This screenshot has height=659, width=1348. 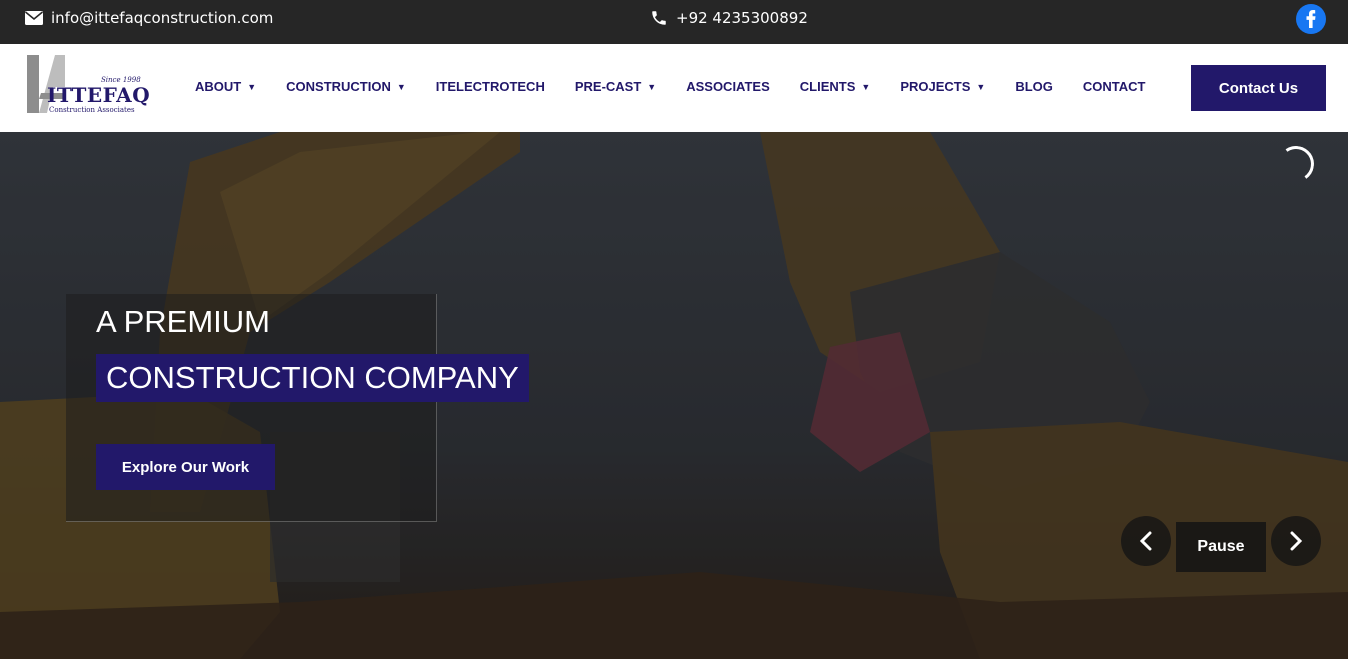 What do you see at coordinates (92, 110) in the screenshot?
I see `logo-tagline: Construction Associates` at bounding box center [92, 110].